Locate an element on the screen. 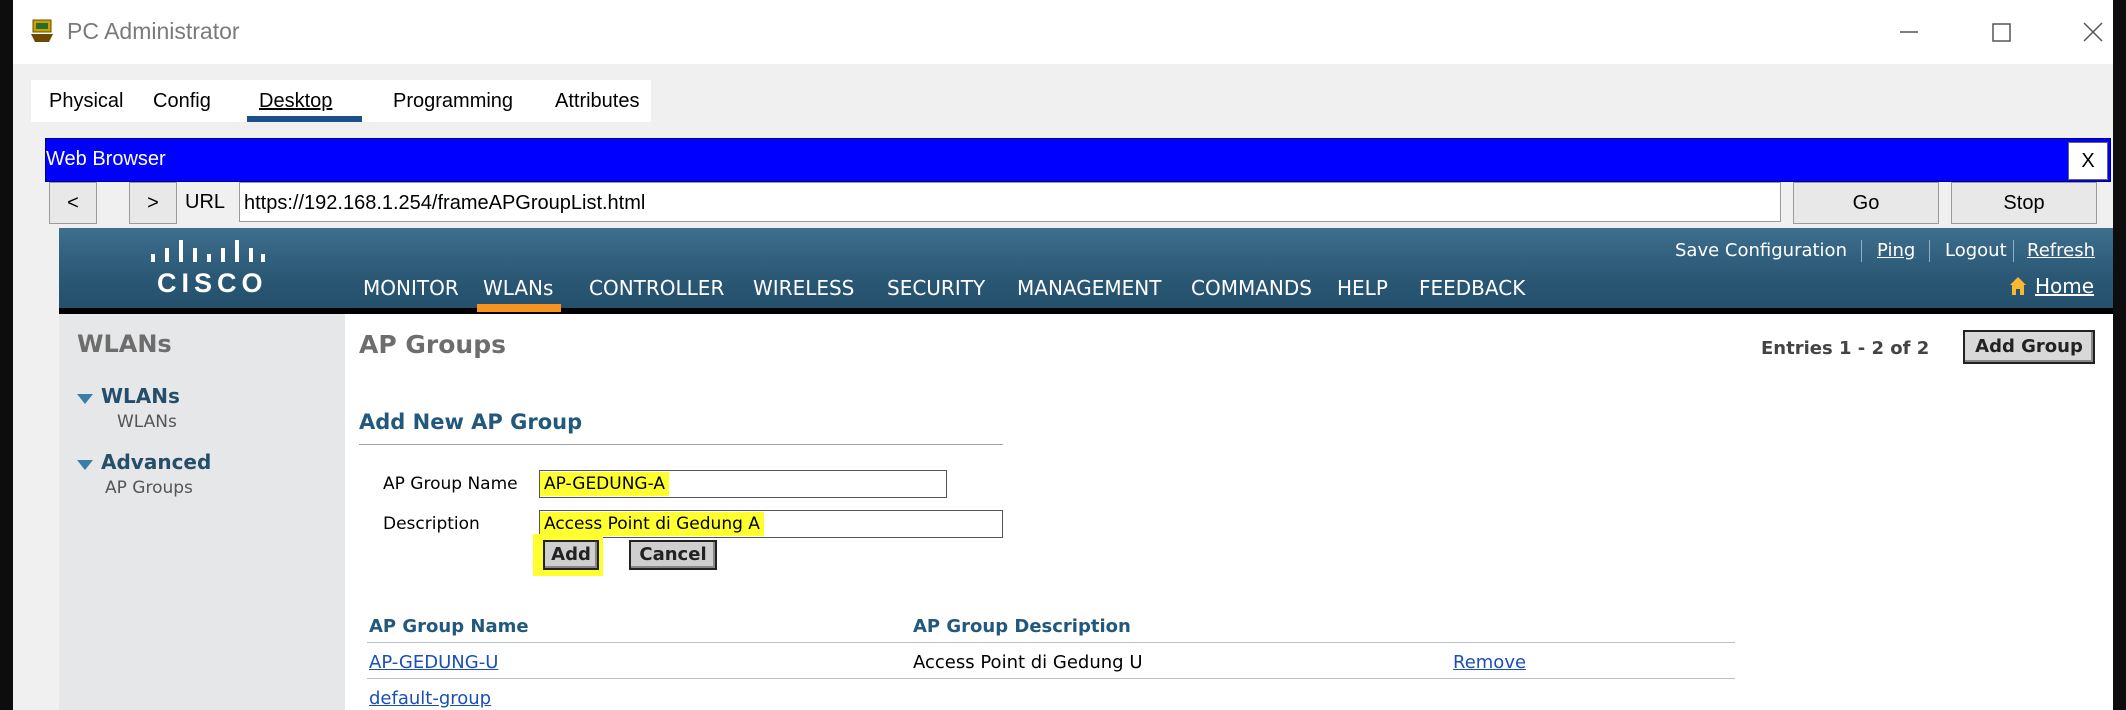 The width and height of the screenshot is (2126, 710). tab-config: Config is located at coordinates (182, 101).